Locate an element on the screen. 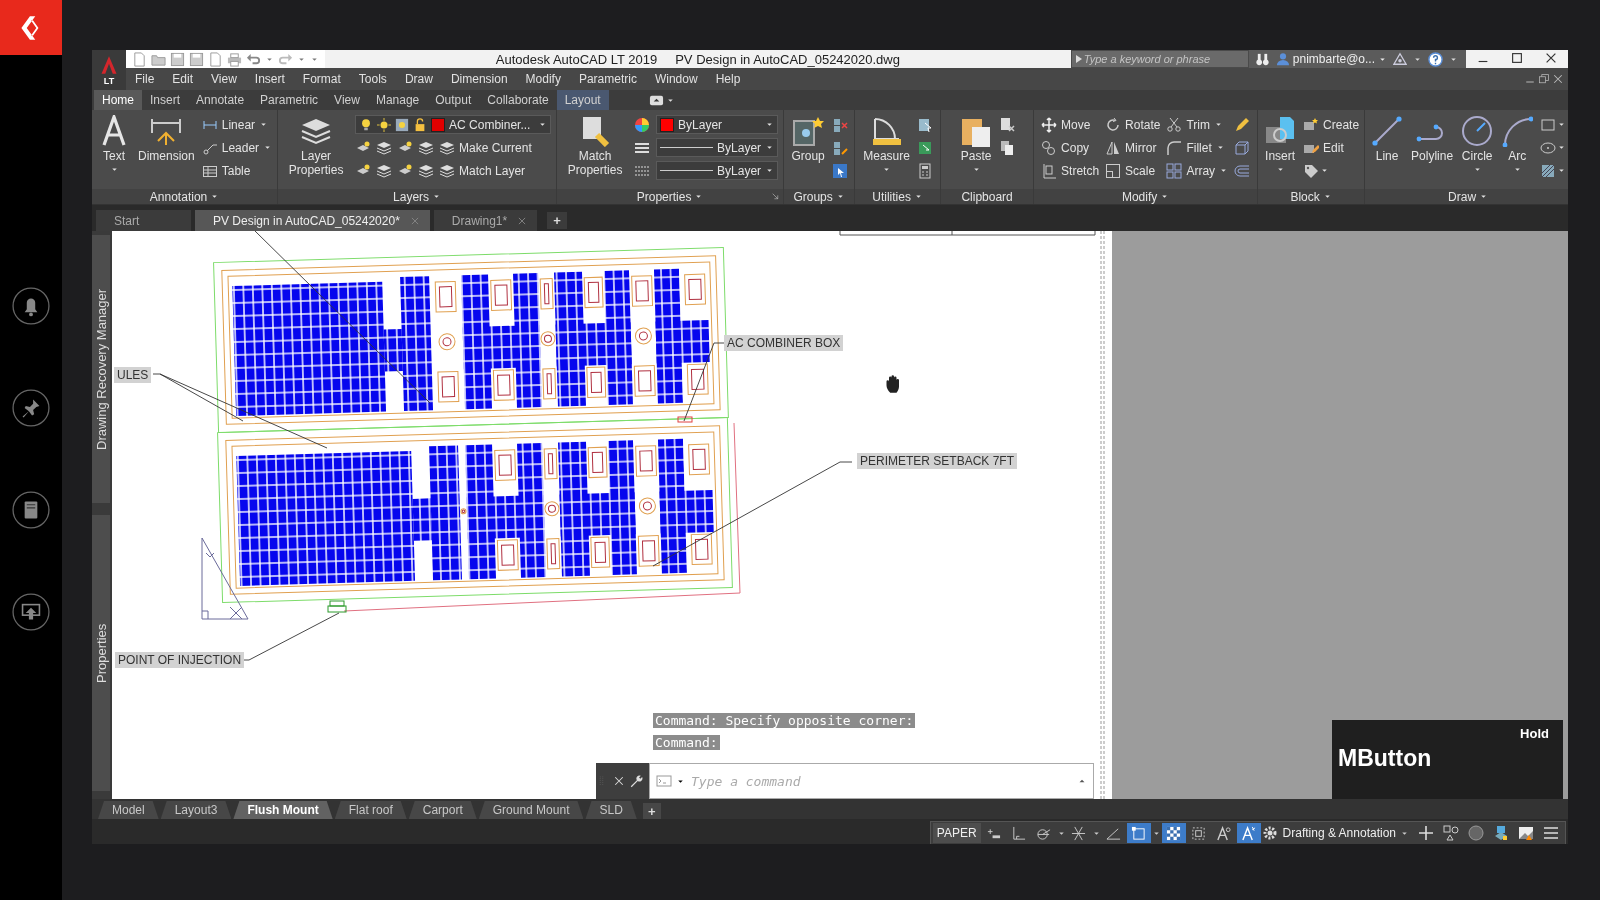  sheet-tab: Flush Mount is located at coordinates (283, 810).